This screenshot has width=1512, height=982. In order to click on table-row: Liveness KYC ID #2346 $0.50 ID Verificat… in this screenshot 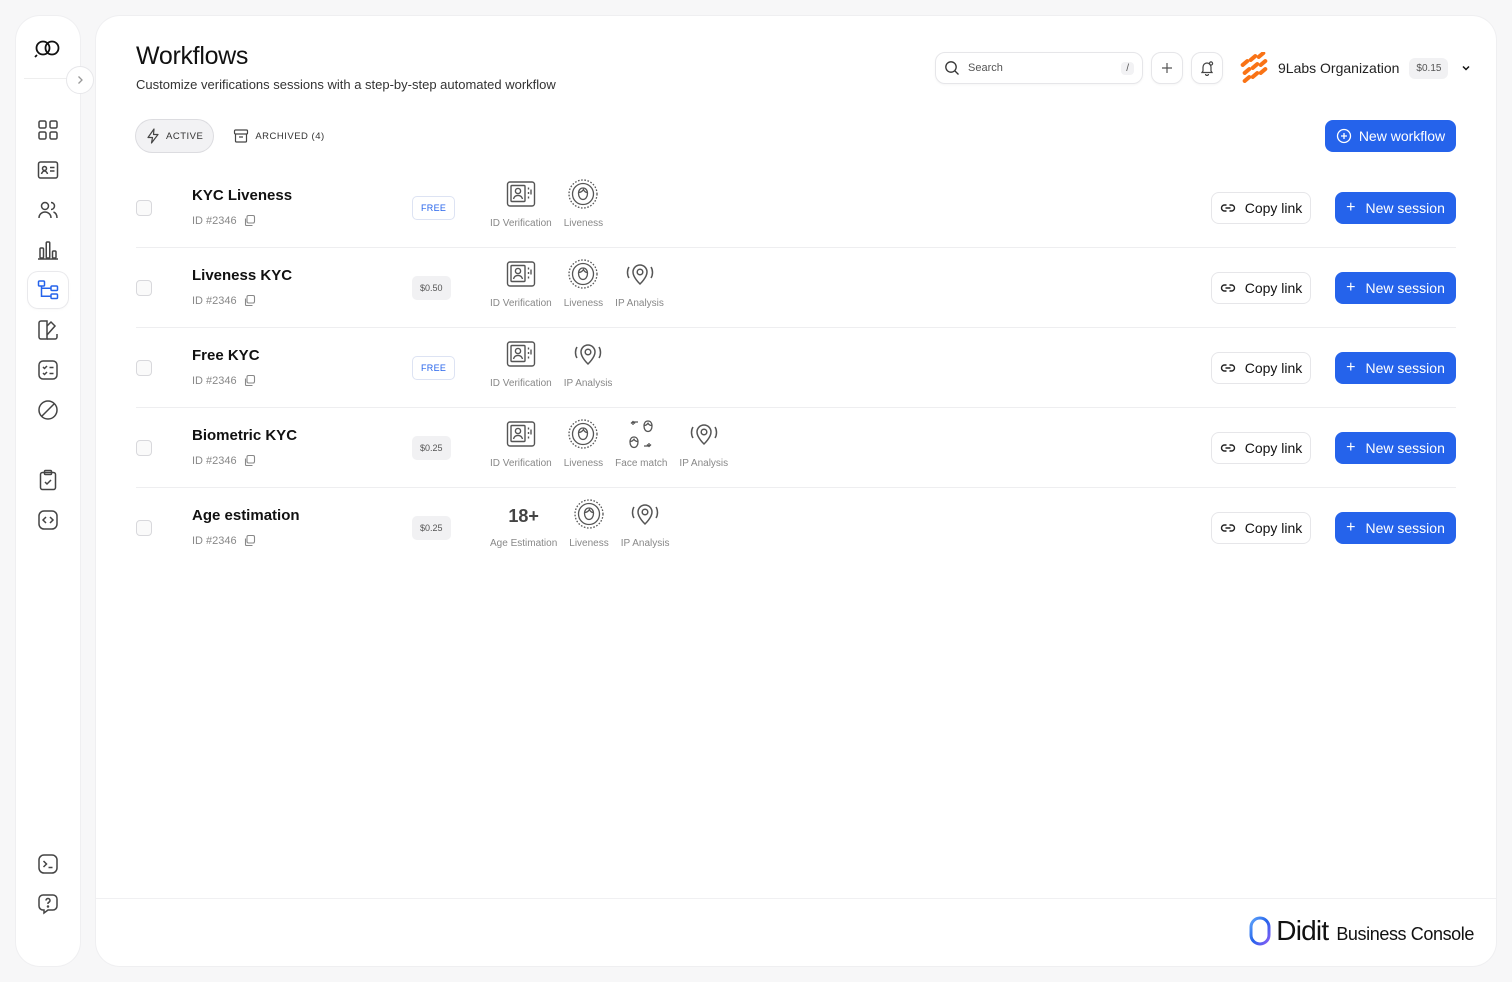, I will do `click(796, 288)`.